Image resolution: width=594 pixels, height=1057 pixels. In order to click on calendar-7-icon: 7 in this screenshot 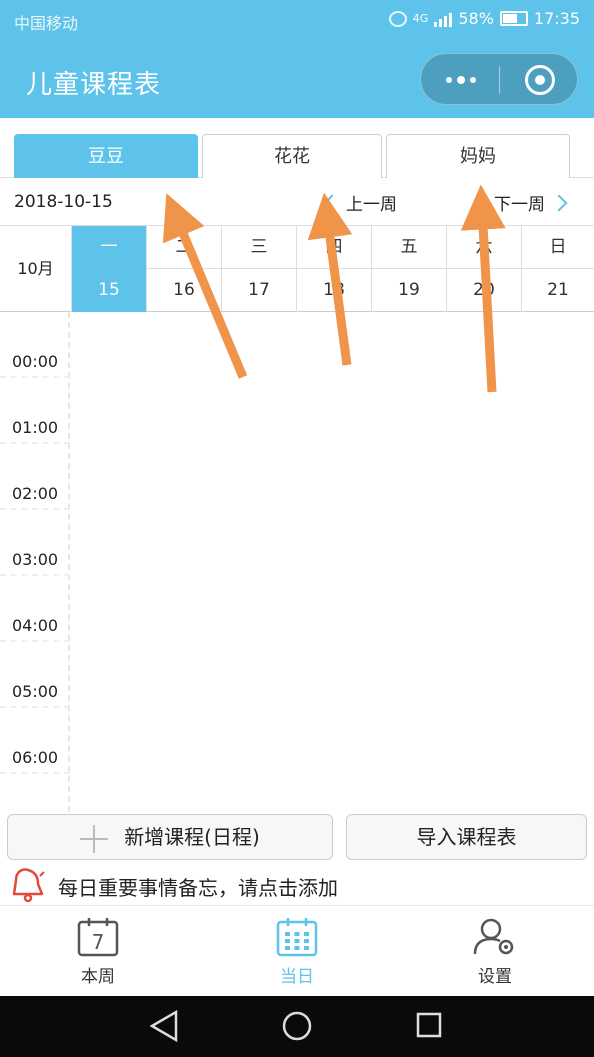, I will do `click(98, 937)`.